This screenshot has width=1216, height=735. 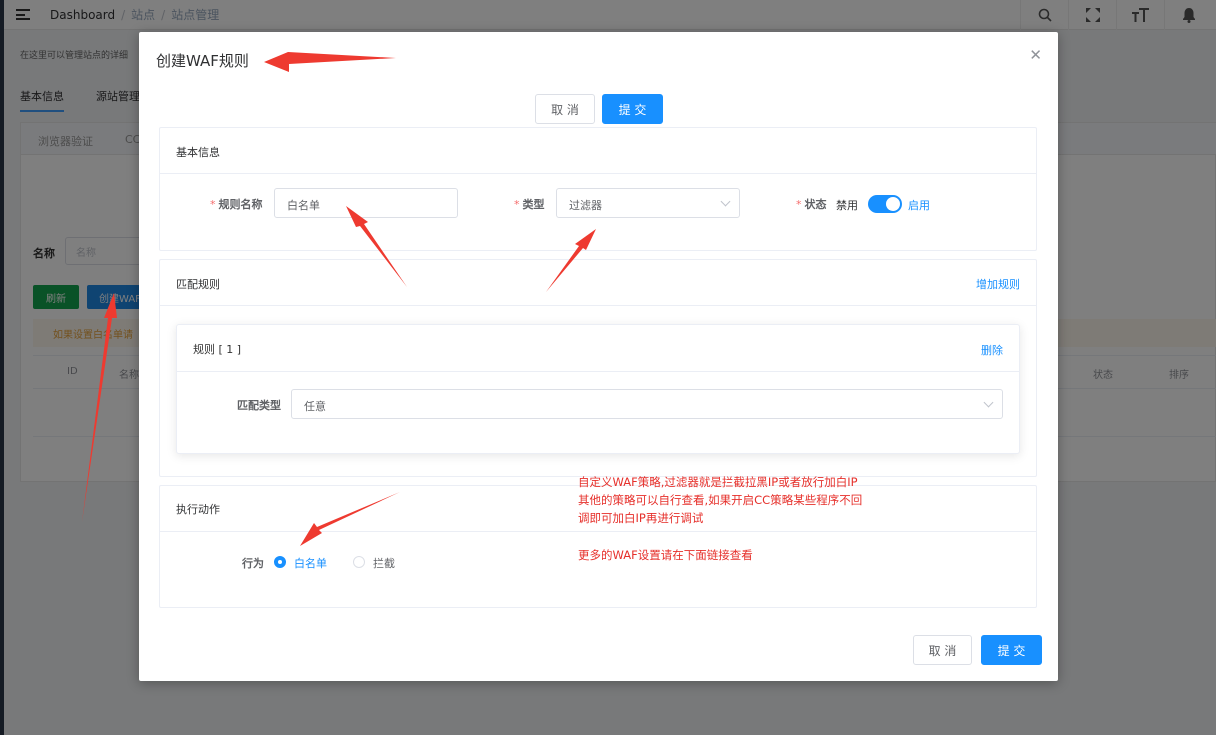 I want to click on status-on-label: 启用, so click(x=919, y=205).